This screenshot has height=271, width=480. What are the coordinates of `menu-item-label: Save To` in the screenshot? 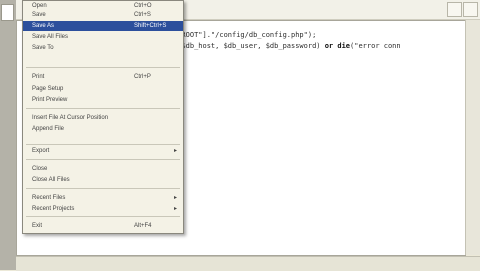 It's located at (43, 48).